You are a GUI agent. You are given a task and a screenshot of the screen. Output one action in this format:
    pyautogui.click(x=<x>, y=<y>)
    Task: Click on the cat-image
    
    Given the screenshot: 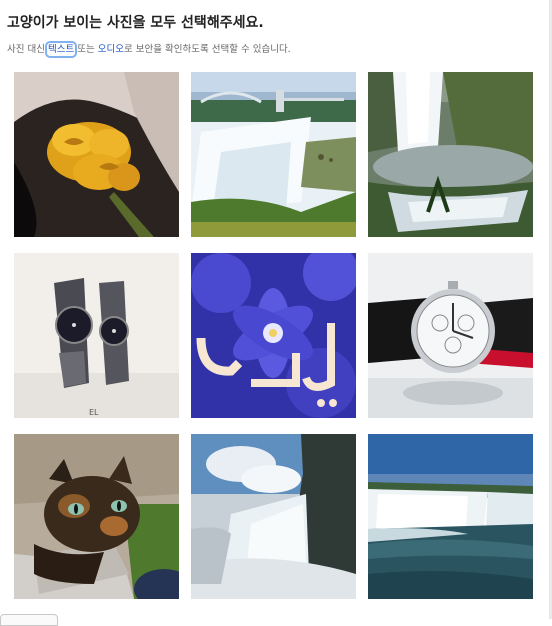 What is the action you would take?
    pyautogui.click(x=96, y=516)
    